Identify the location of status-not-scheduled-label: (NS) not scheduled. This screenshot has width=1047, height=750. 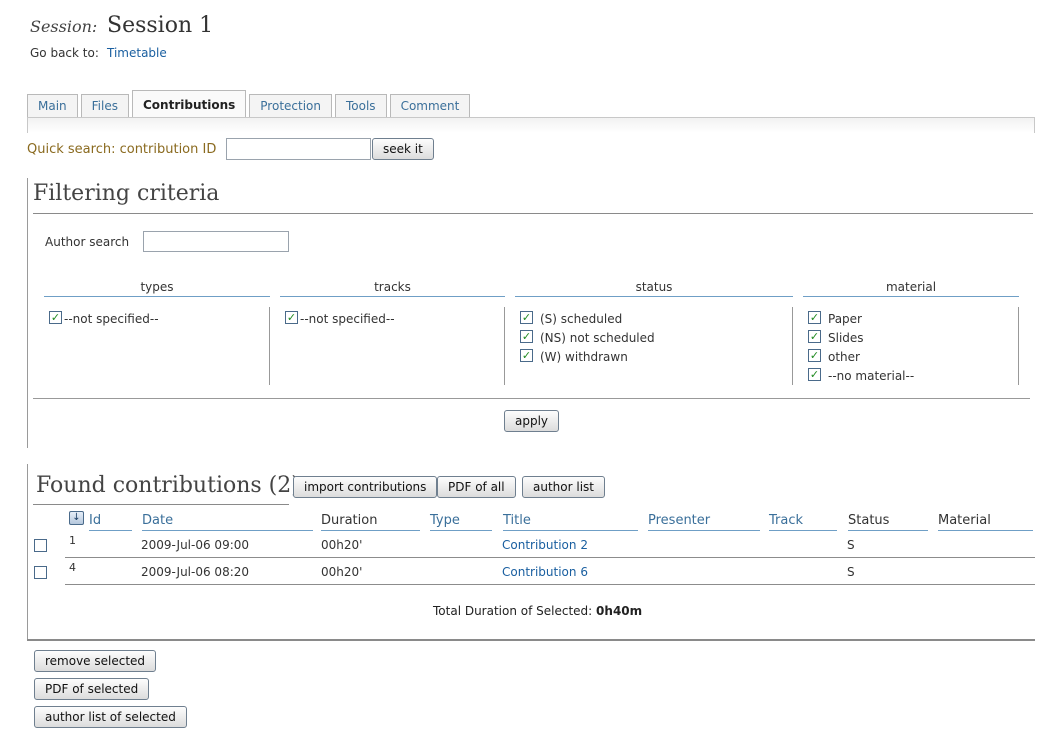
(597, 338).